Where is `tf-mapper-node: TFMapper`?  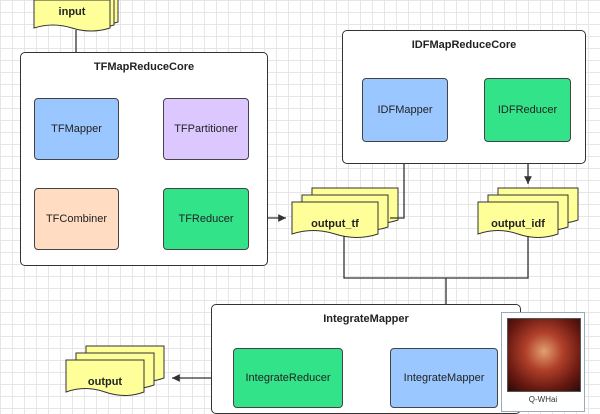
tf-mapper-node: TFMapper is located at coordinates (76, 129).